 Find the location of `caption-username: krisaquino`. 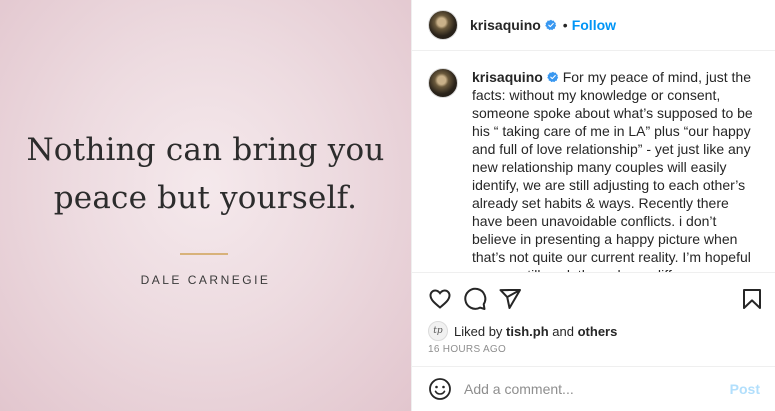

caption-username: krisaquino is located at coordinates (507, 77).